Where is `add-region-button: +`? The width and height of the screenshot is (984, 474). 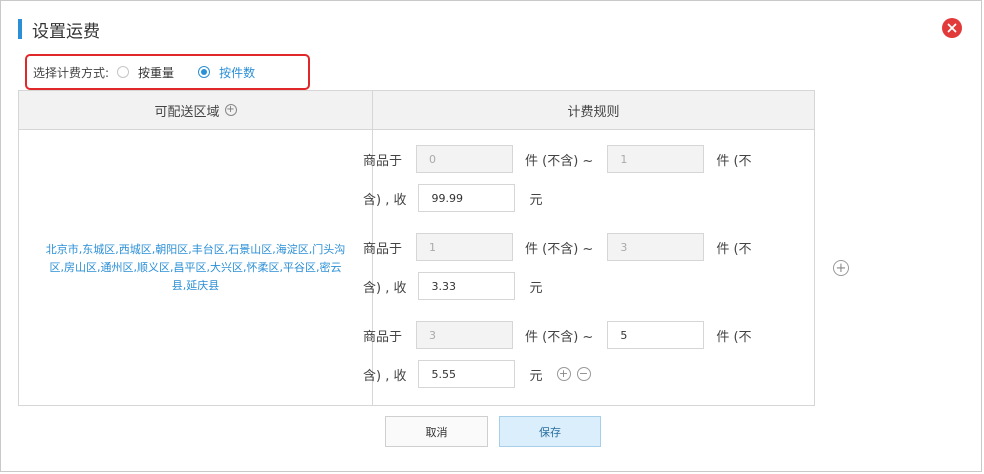
add-region-button: + is located at coordinates (230, 110).